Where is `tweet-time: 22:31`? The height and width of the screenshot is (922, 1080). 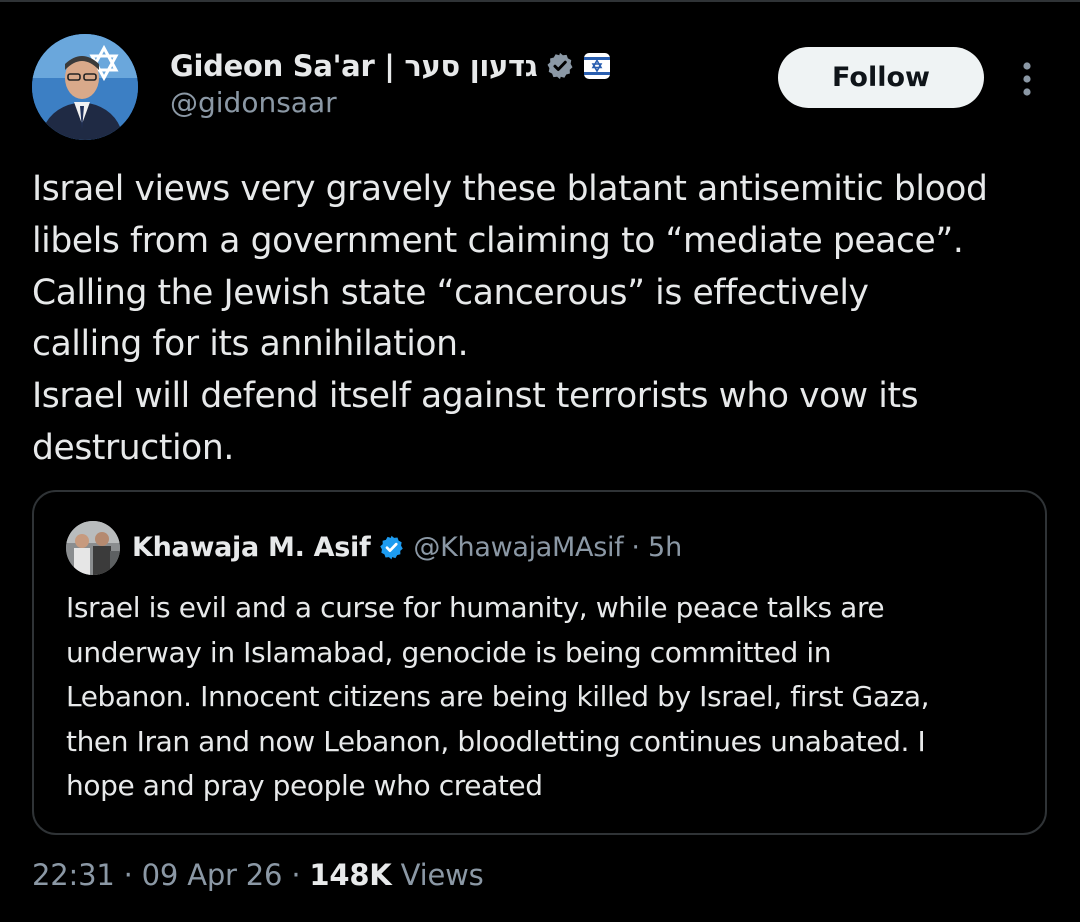
tweet-time: 22:31 is located at coordinates (73, 875).